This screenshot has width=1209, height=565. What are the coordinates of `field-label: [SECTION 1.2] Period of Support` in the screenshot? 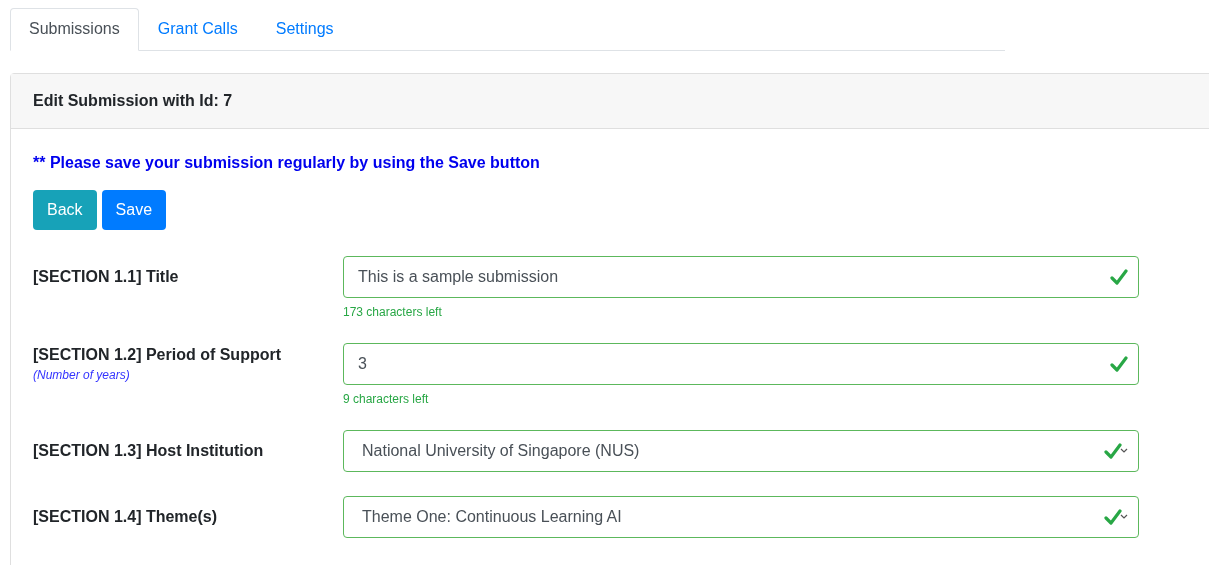 It's located at (157, 355).